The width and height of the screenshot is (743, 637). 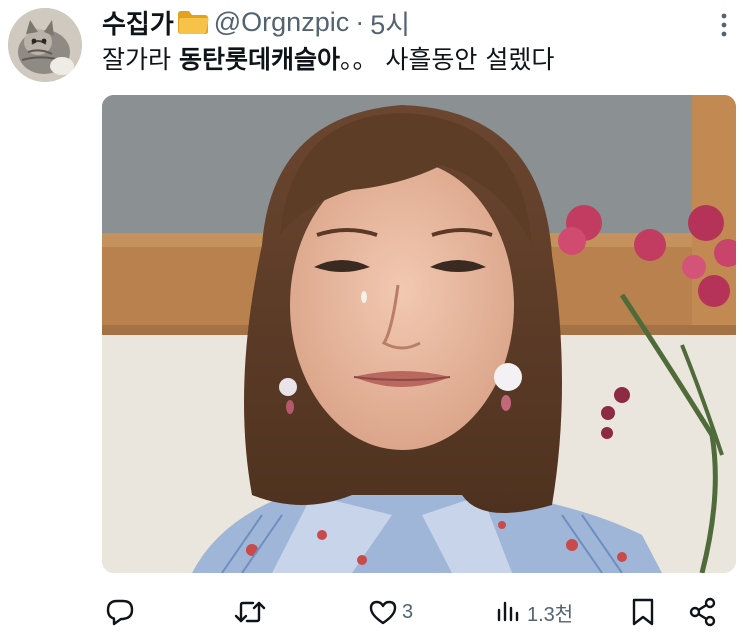 I want to click on tweet-header: 수집가 @Orgnzpic · 5시, so click(x=256, y=22).